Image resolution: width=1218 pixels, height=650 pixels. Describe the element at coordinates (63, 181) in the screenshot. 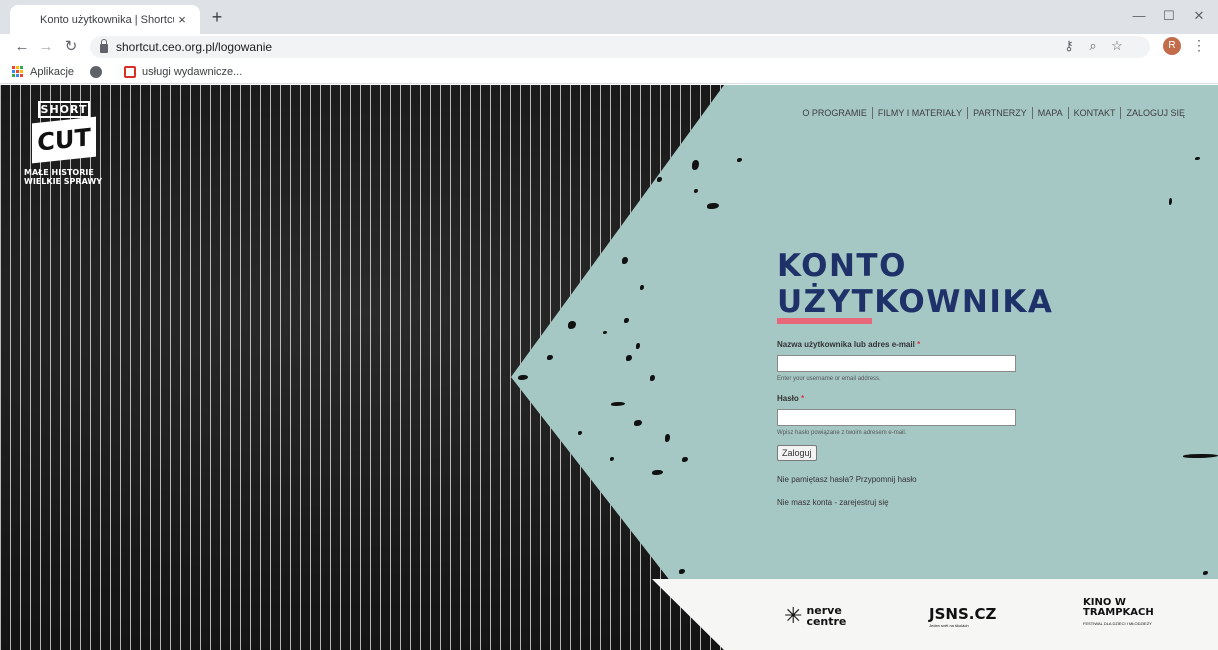

I see `logo-tagline-2: WIELKIE SPRAWY` at that location.